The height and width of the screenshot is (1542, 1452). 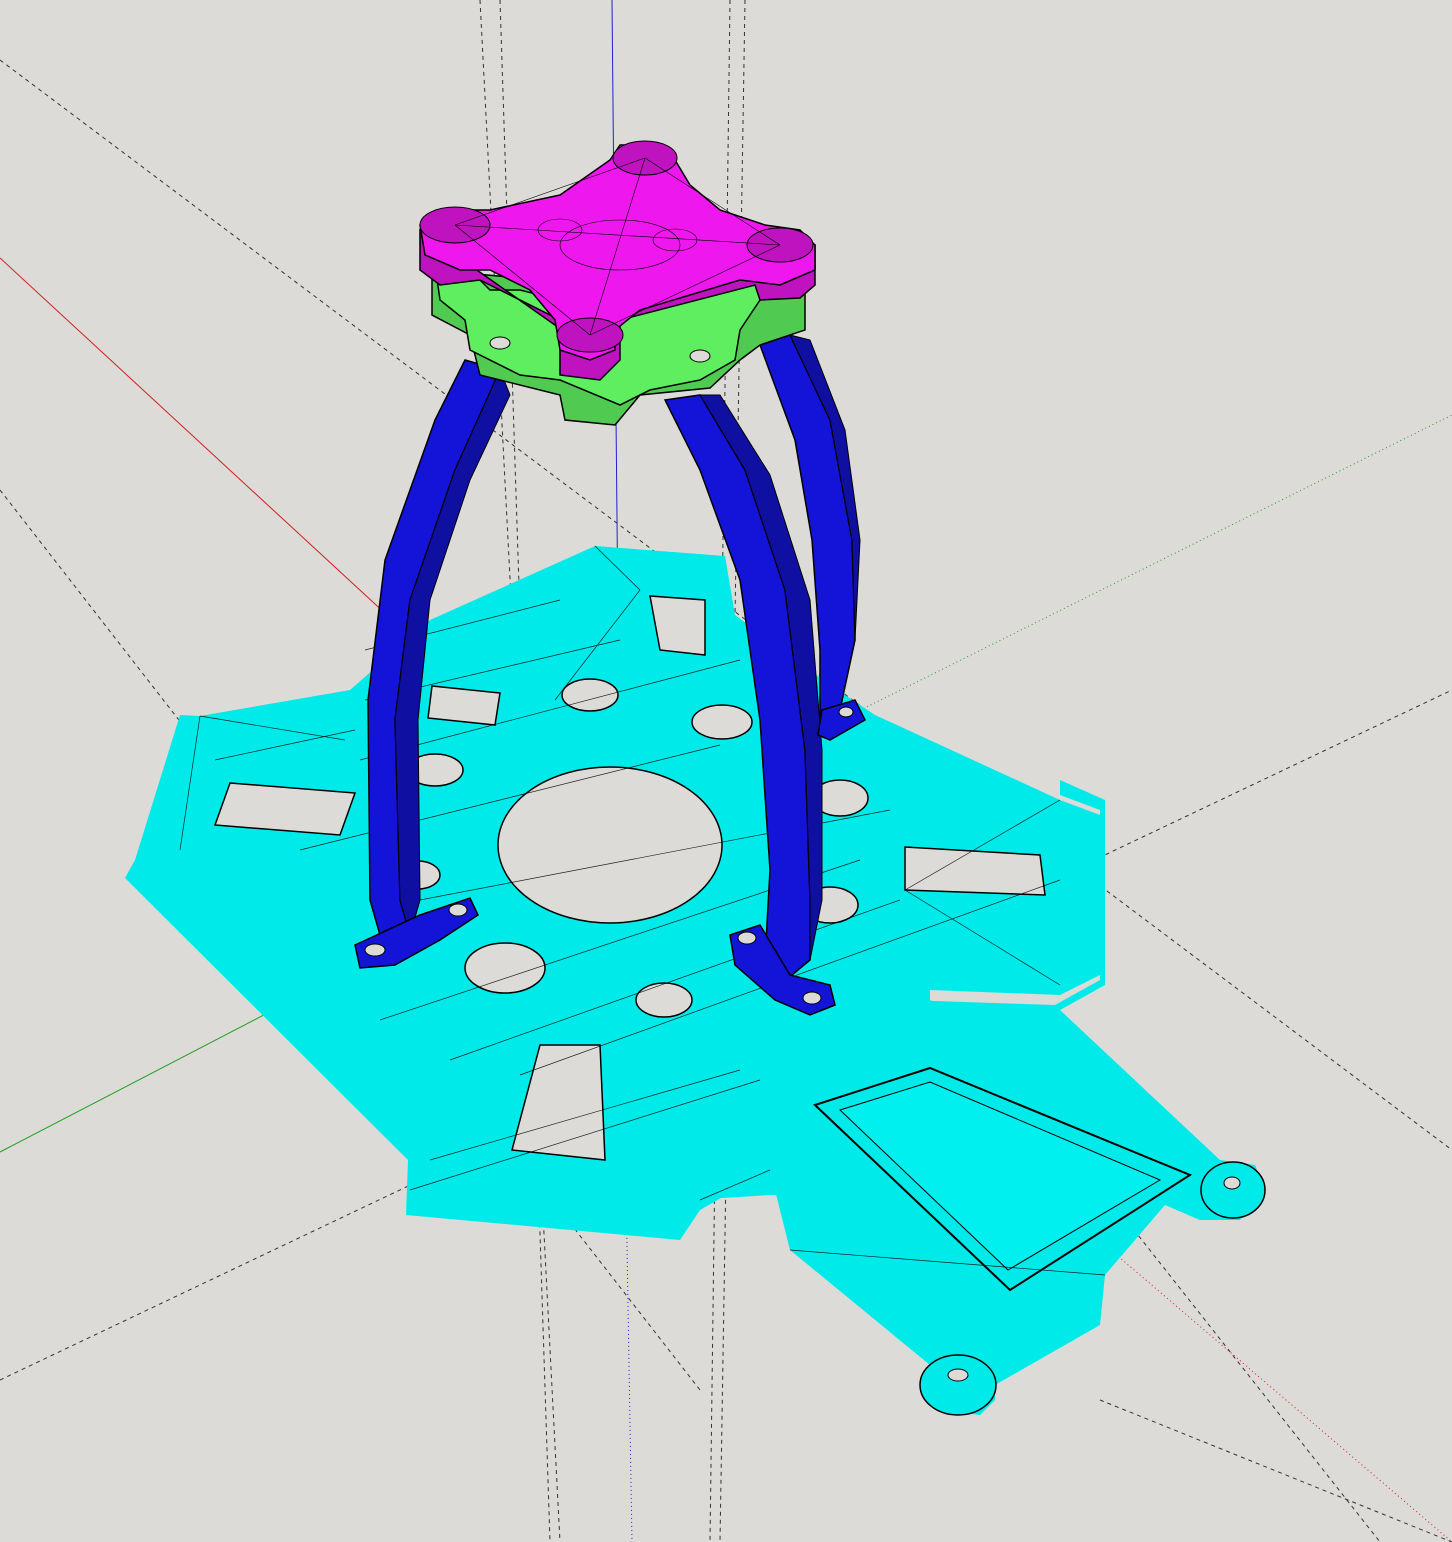 I want to click on center-hole, so click(x=610, y=845).